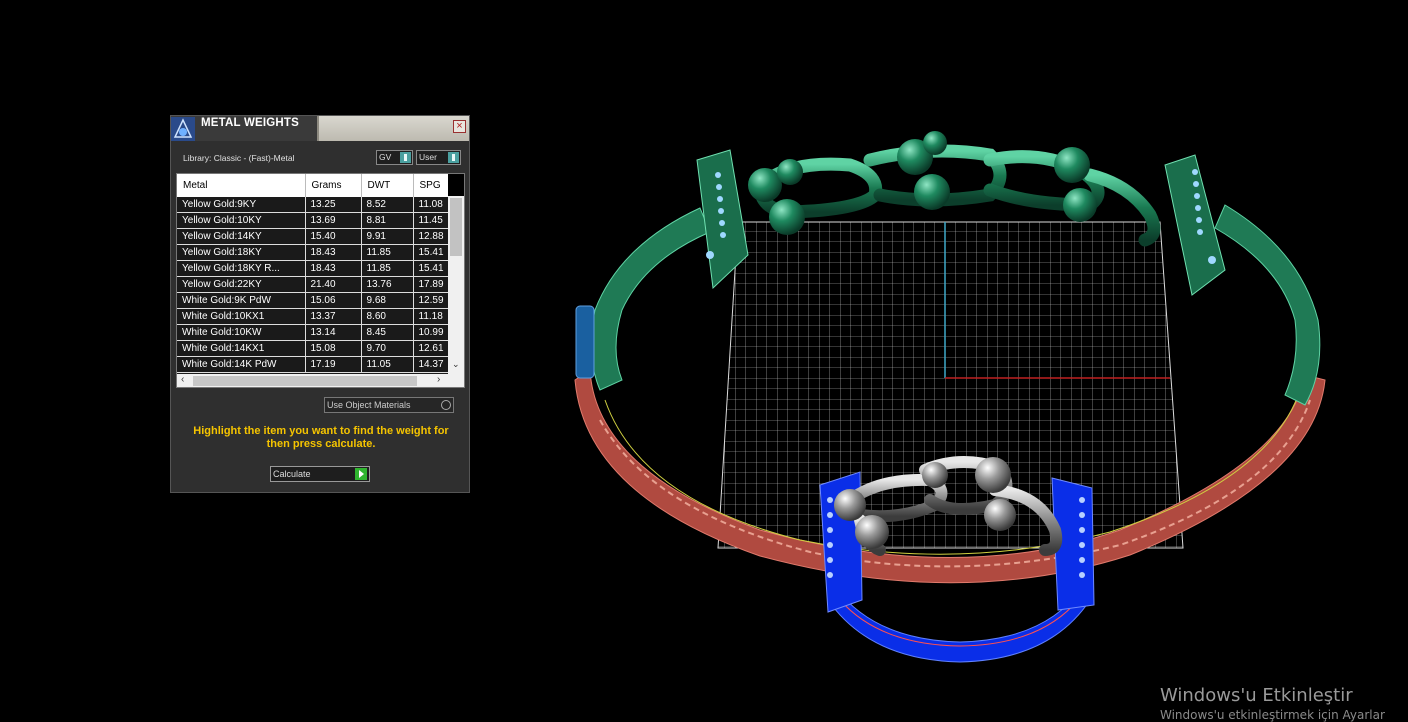  I want to click on cell-metal: White Gold:14KX1, so click(241, 348).